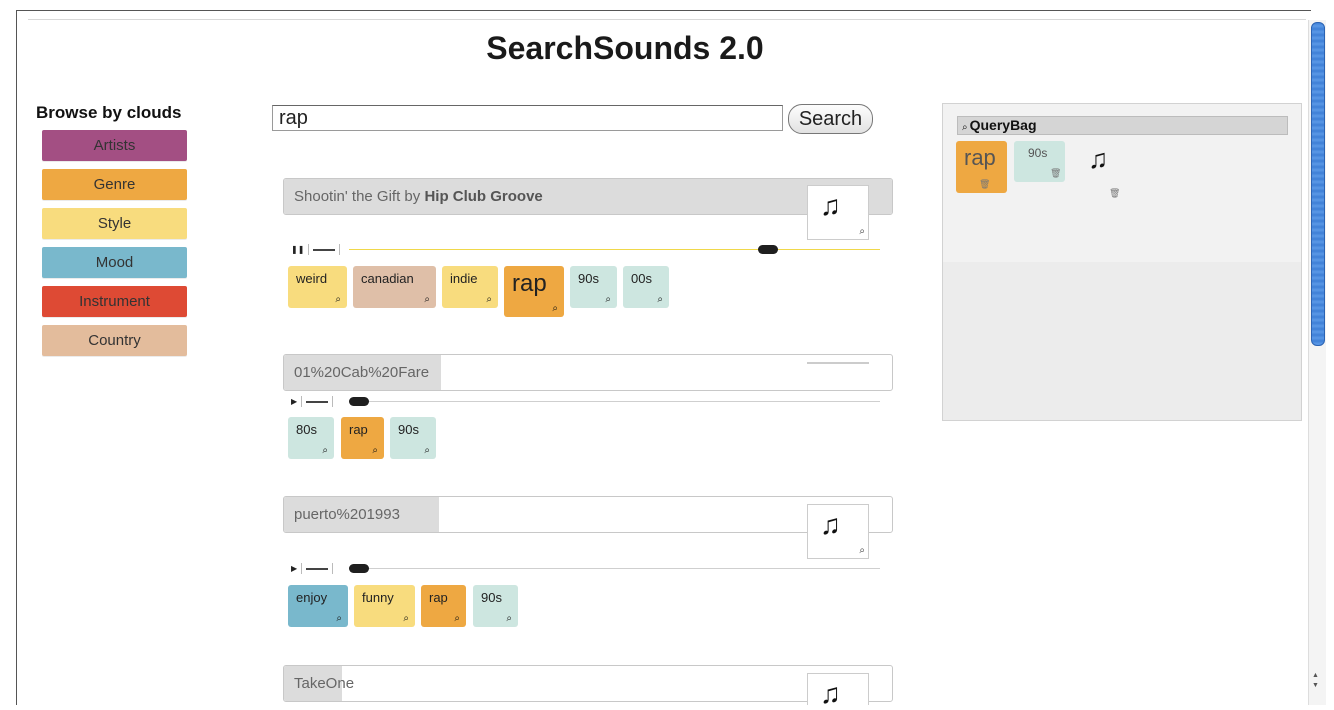 The image size is (1334, 710). What do you see at coordinates (114, 184) in the screenshot?
I see `cloud-button-genre: Genre` at bounding box center [114, 184].